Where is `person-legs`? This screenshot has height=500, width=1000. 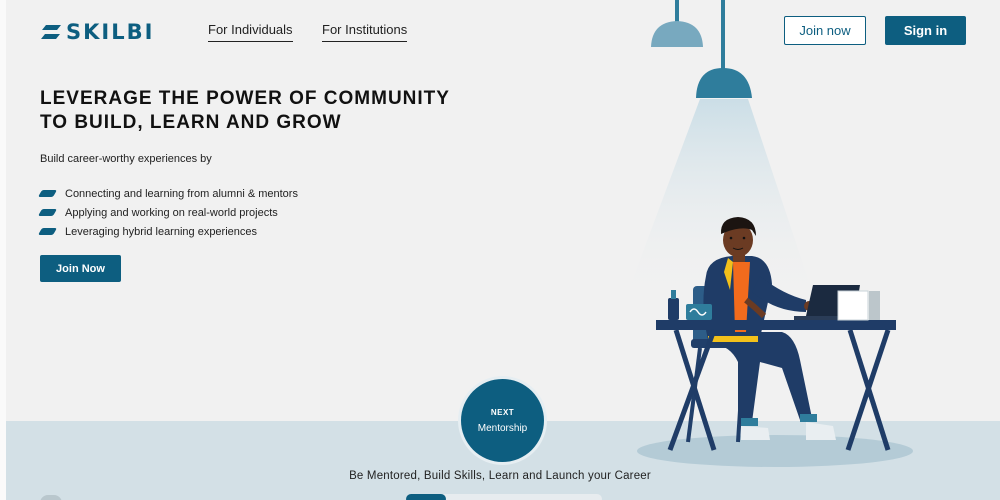
person-legs is located at coordinates (762, 378).